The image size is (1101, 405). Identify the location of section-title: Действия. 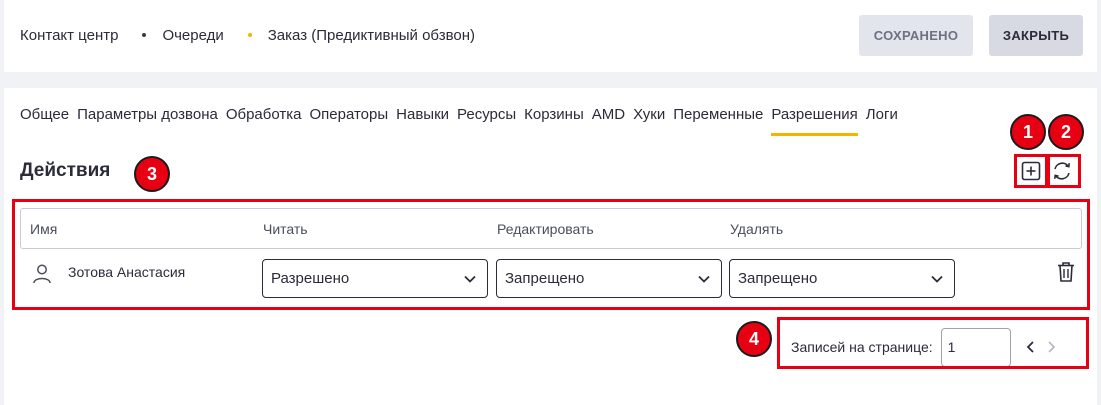
(65, 170).